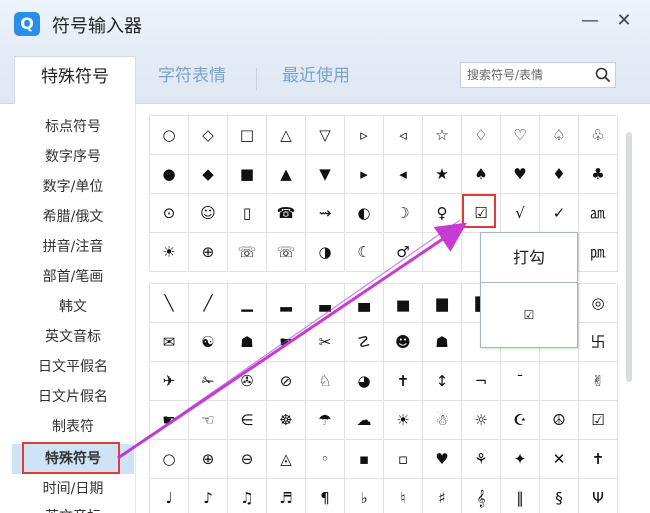 This screenshot has height=513, width=650. What do you see at coordinates (523, 75) in the screenshot?
I see `search-input` at bounding box center [523, 75].